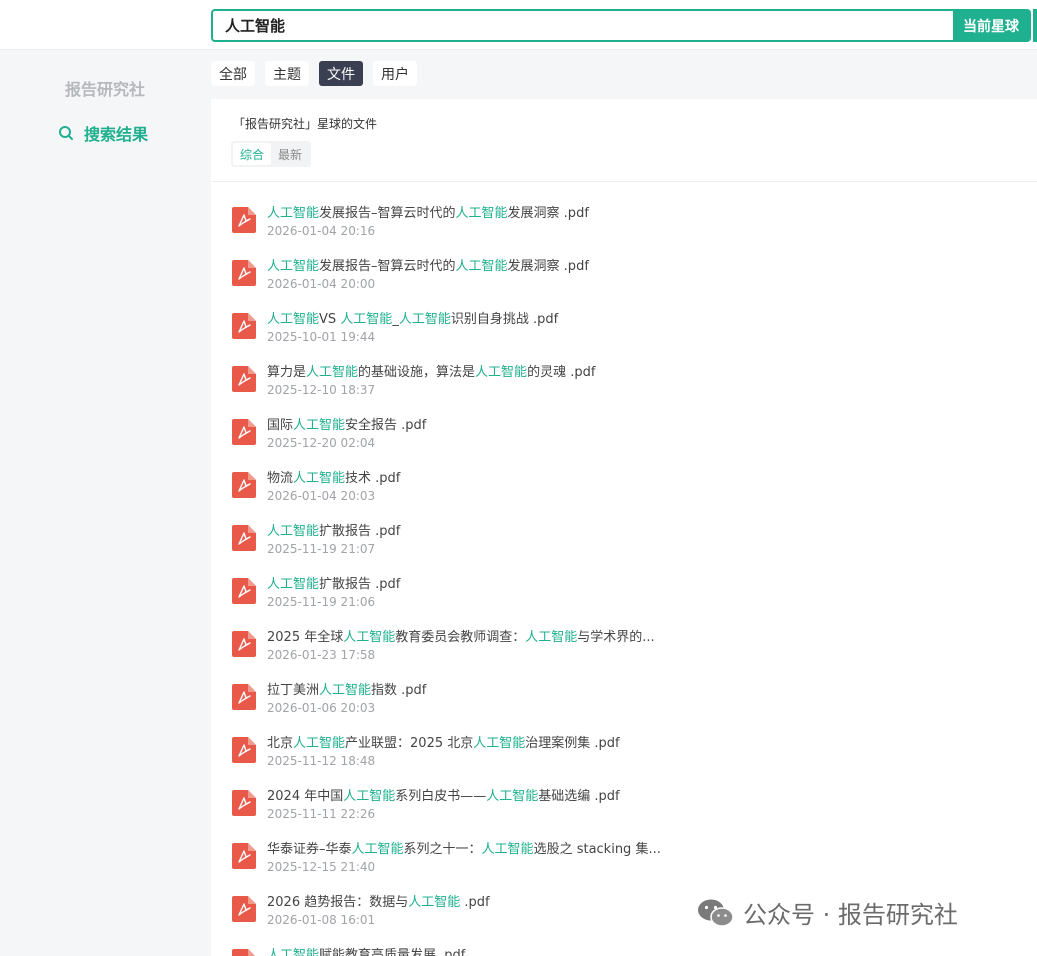 This screenshot has height=956, width=1037. Describe the element at coordinates (280, 425) in the screenshot. I see `file-name-segment: 国际` at that location.